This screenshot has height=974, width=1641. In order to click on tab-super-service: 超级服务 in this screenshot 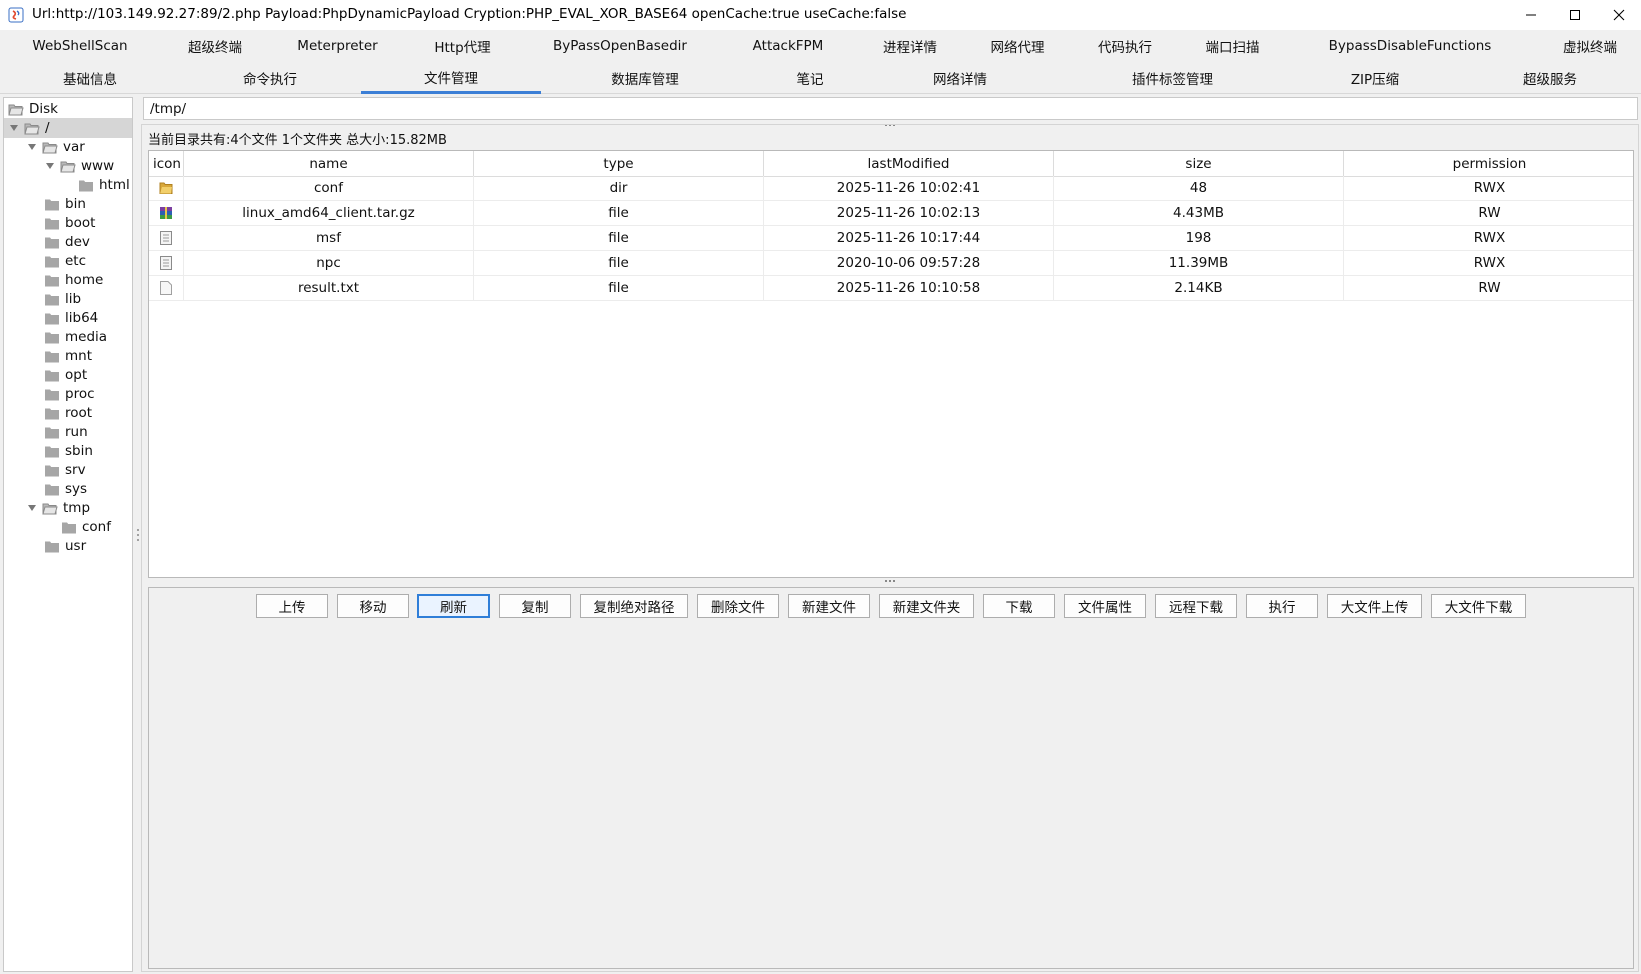, I will do `click(1550, 78)`.